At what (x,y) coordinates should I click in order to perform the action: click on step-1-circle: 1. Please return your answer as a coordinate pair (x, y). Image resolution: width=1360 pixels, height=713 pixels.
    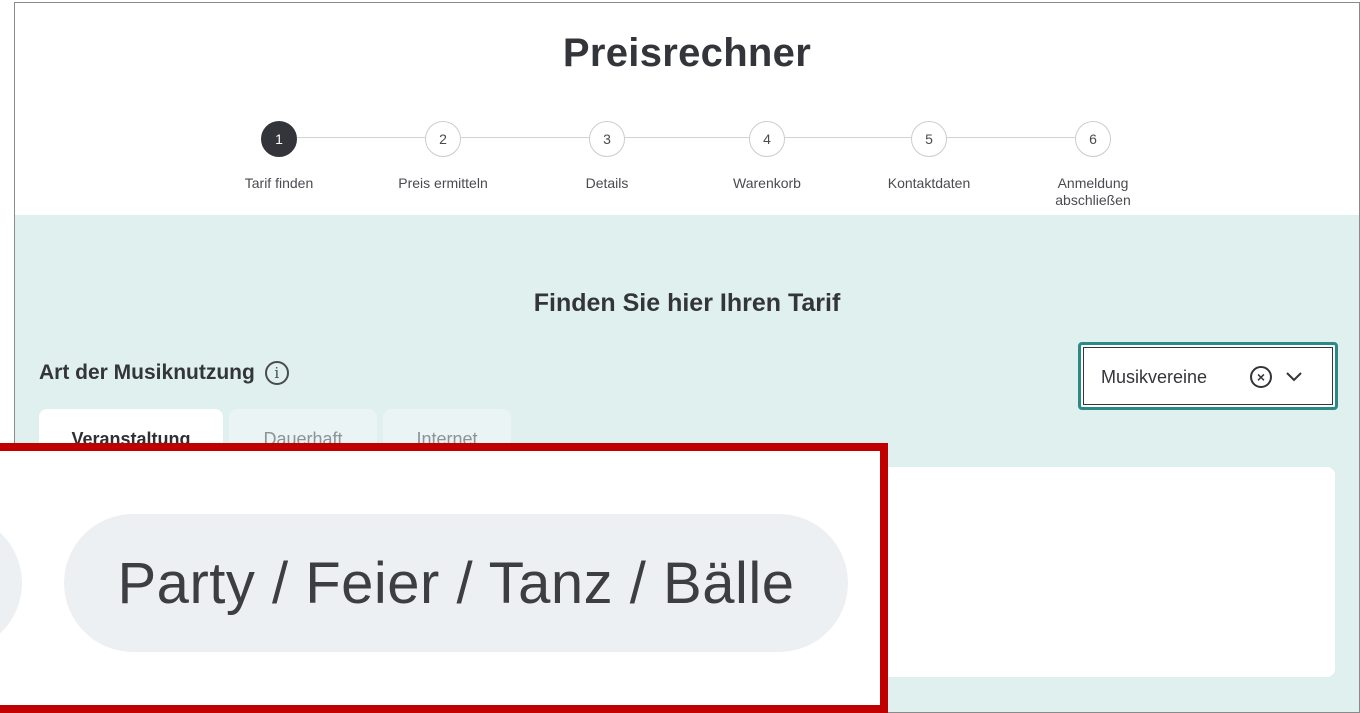
    Looking at the image, I should click on (279, 139).